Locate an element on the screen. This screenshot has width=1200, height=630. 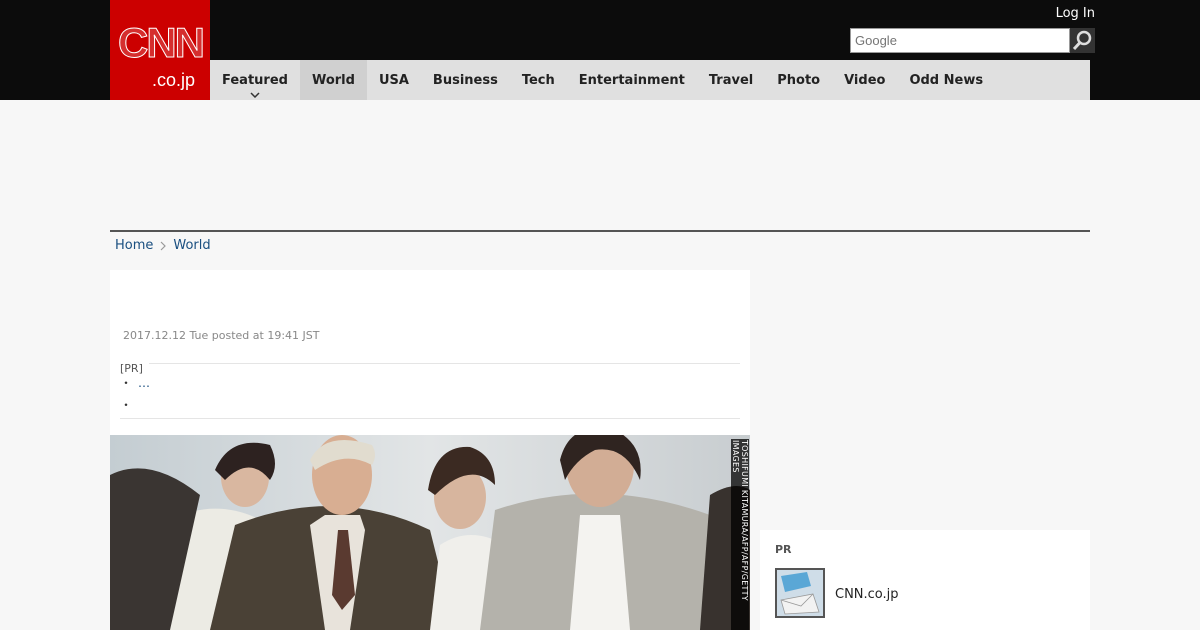
nav-item-world: World is located at coordinates (333, 80).